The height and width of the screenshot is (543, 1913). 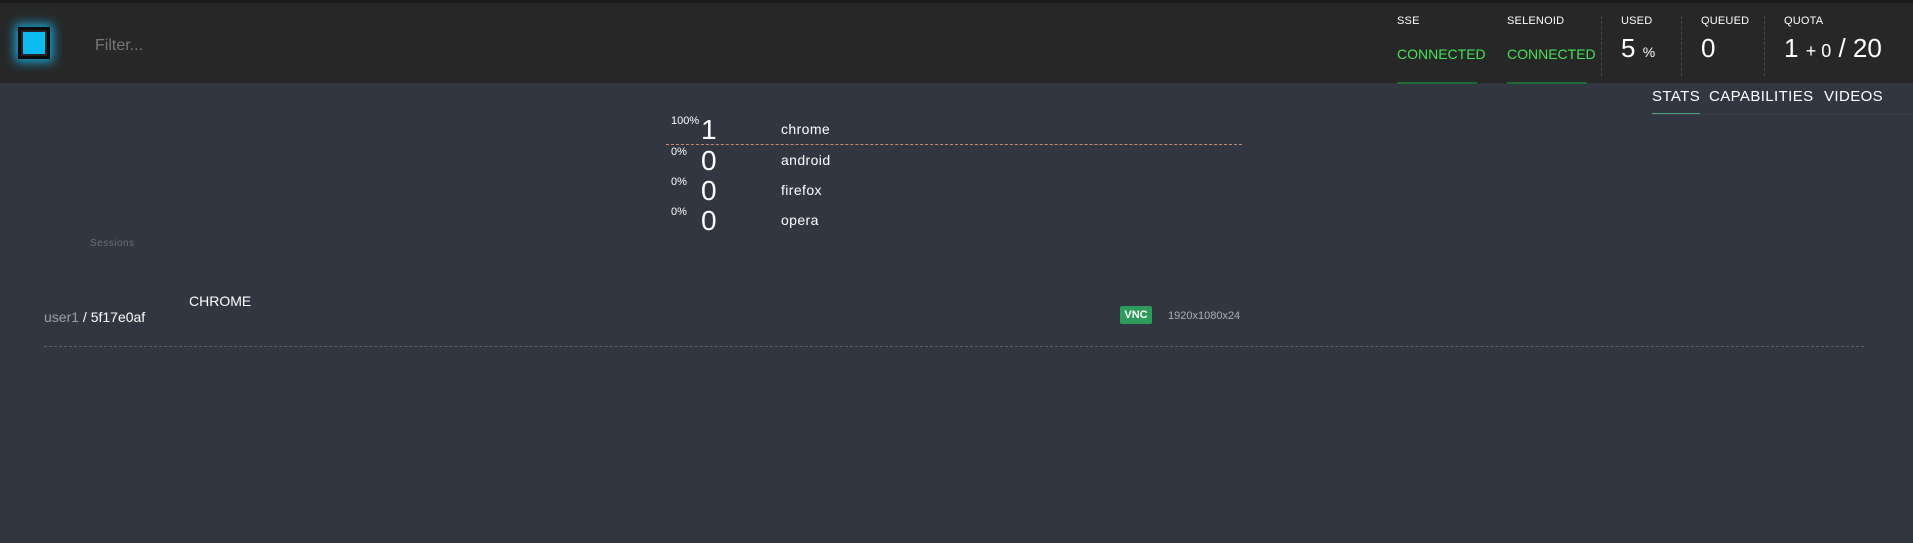 I want to click on selenoid-indicator-line, so click(x=1547, y=83).